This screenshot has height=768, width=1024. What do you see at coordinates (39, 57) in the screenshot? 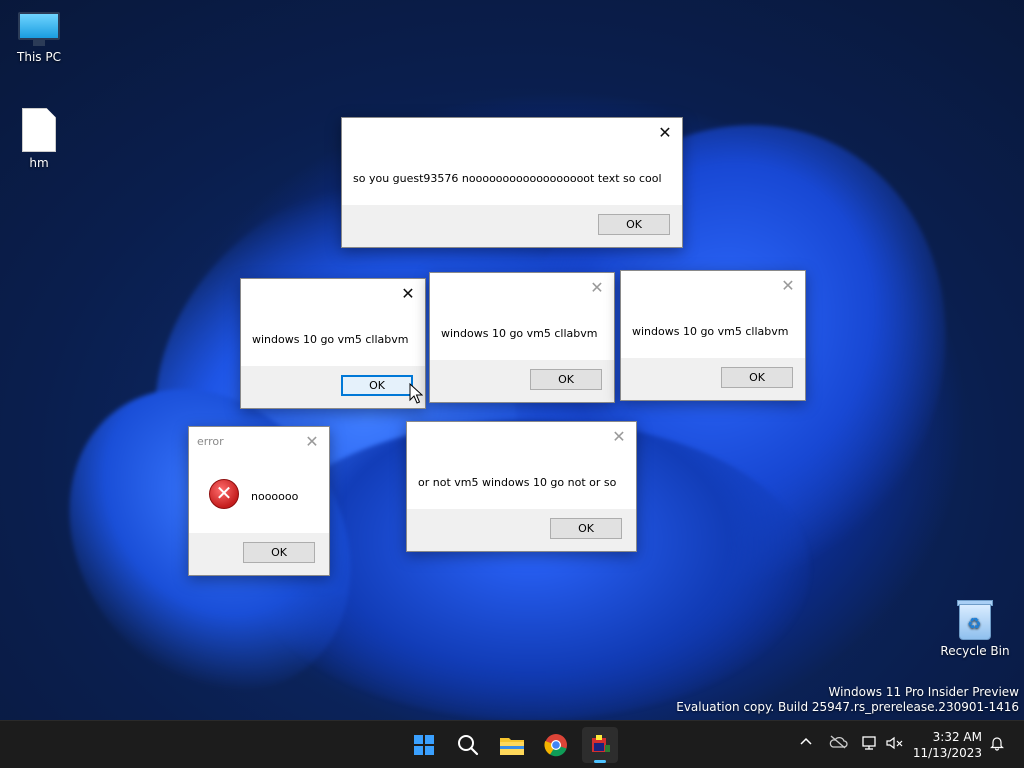
I see `desktop-icon-label: This PC` at bounding box center [39, 57].